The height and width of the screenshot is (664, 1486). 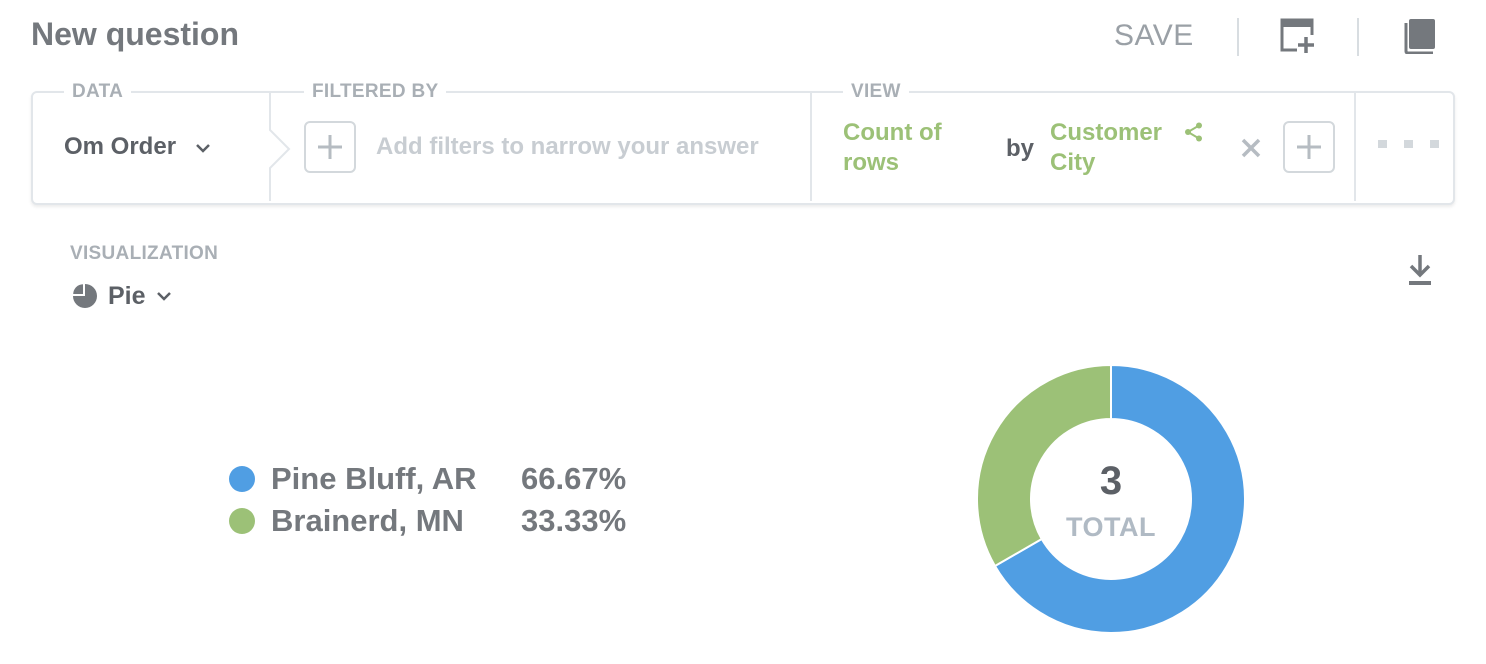 I want to click on legend-item: Brainerd, MN 33.33%, so click(x=427, y=521).